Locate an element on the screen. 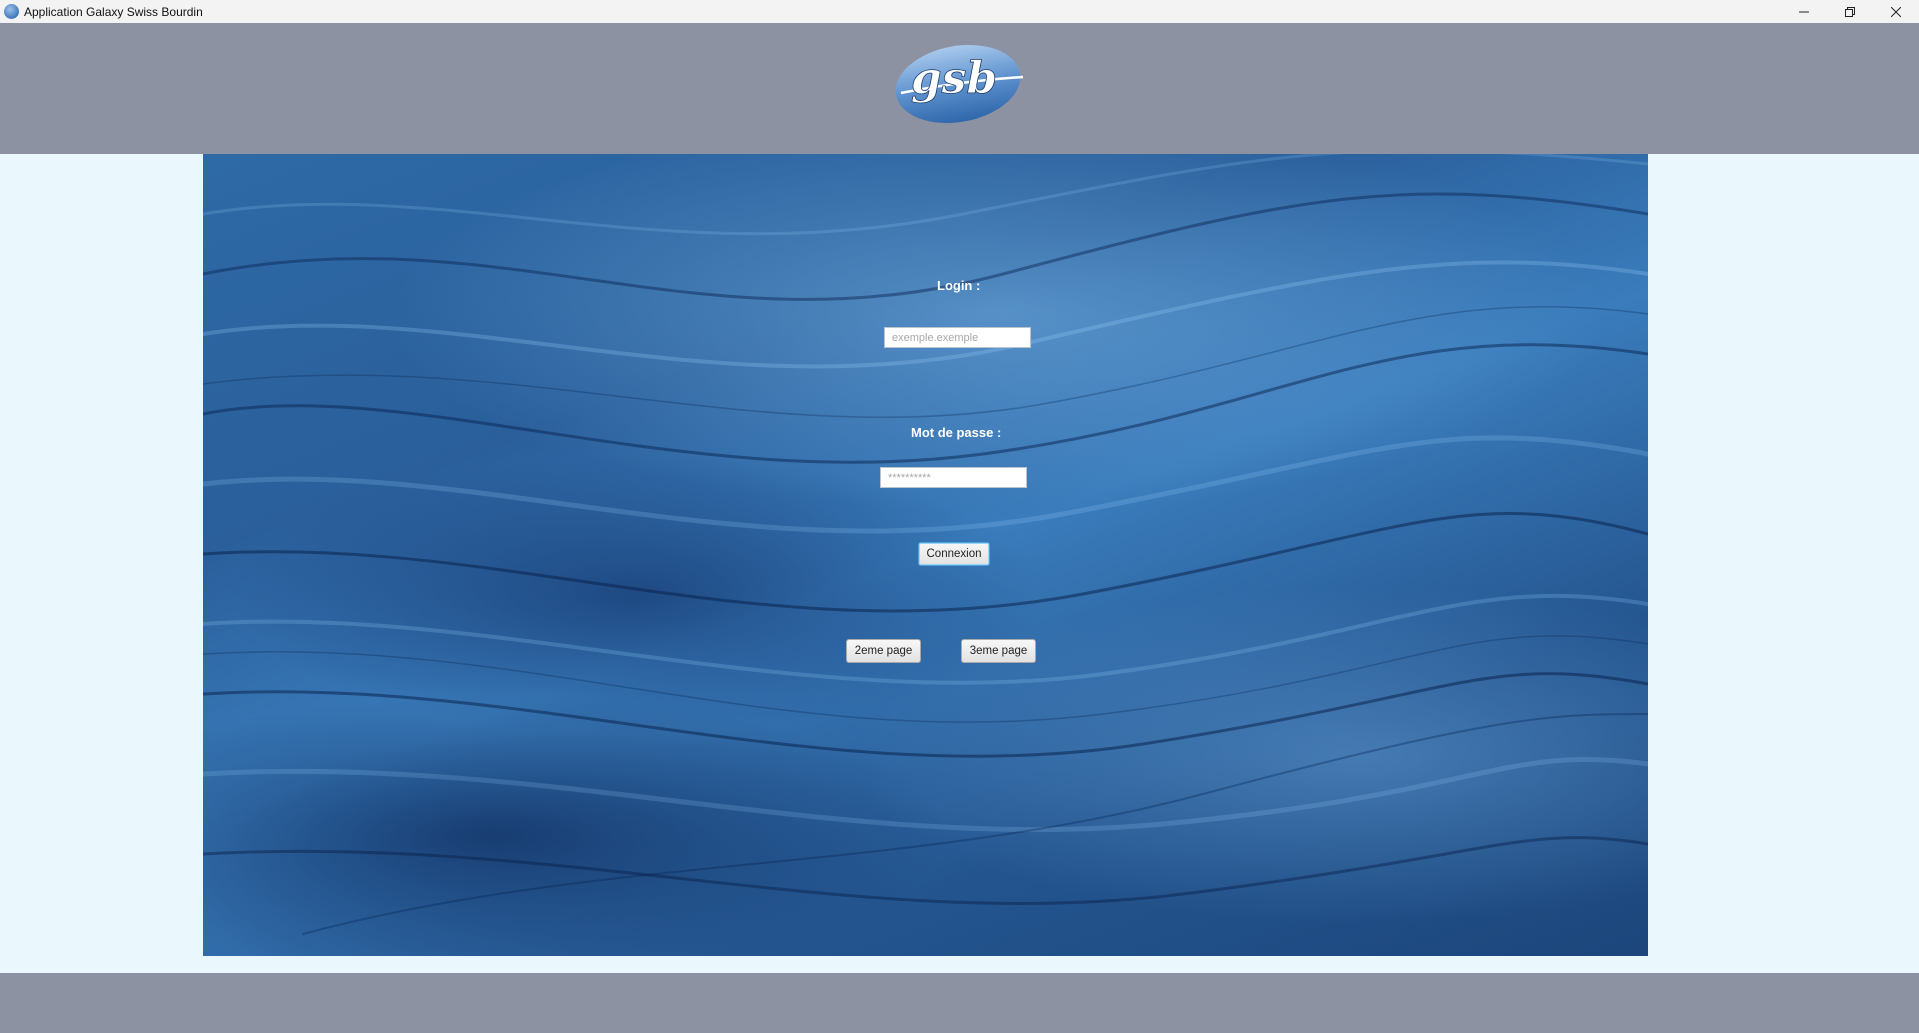  window-controls is located at coordinates (1850, 11).